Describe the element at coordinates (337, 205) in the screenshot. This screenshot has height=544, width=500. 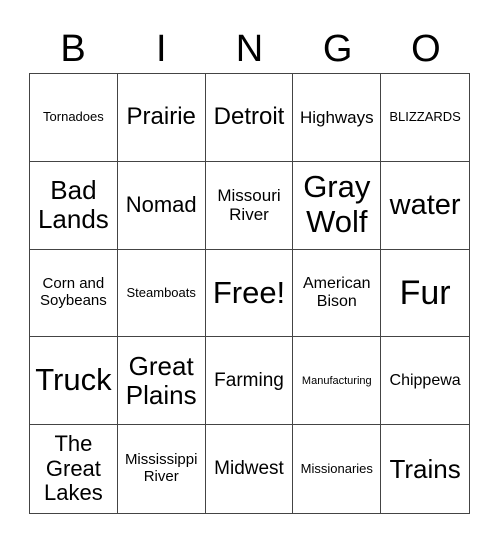
I see `bingo-cell: Gray Wolf` at that location.